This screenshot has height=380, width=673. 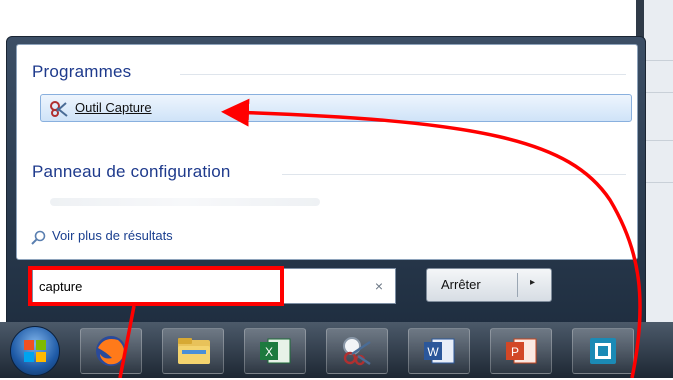 What do you see at coordinates (269, 352) in the screenshot?
I see `svg-text: X` at bounding box center [269, 352].